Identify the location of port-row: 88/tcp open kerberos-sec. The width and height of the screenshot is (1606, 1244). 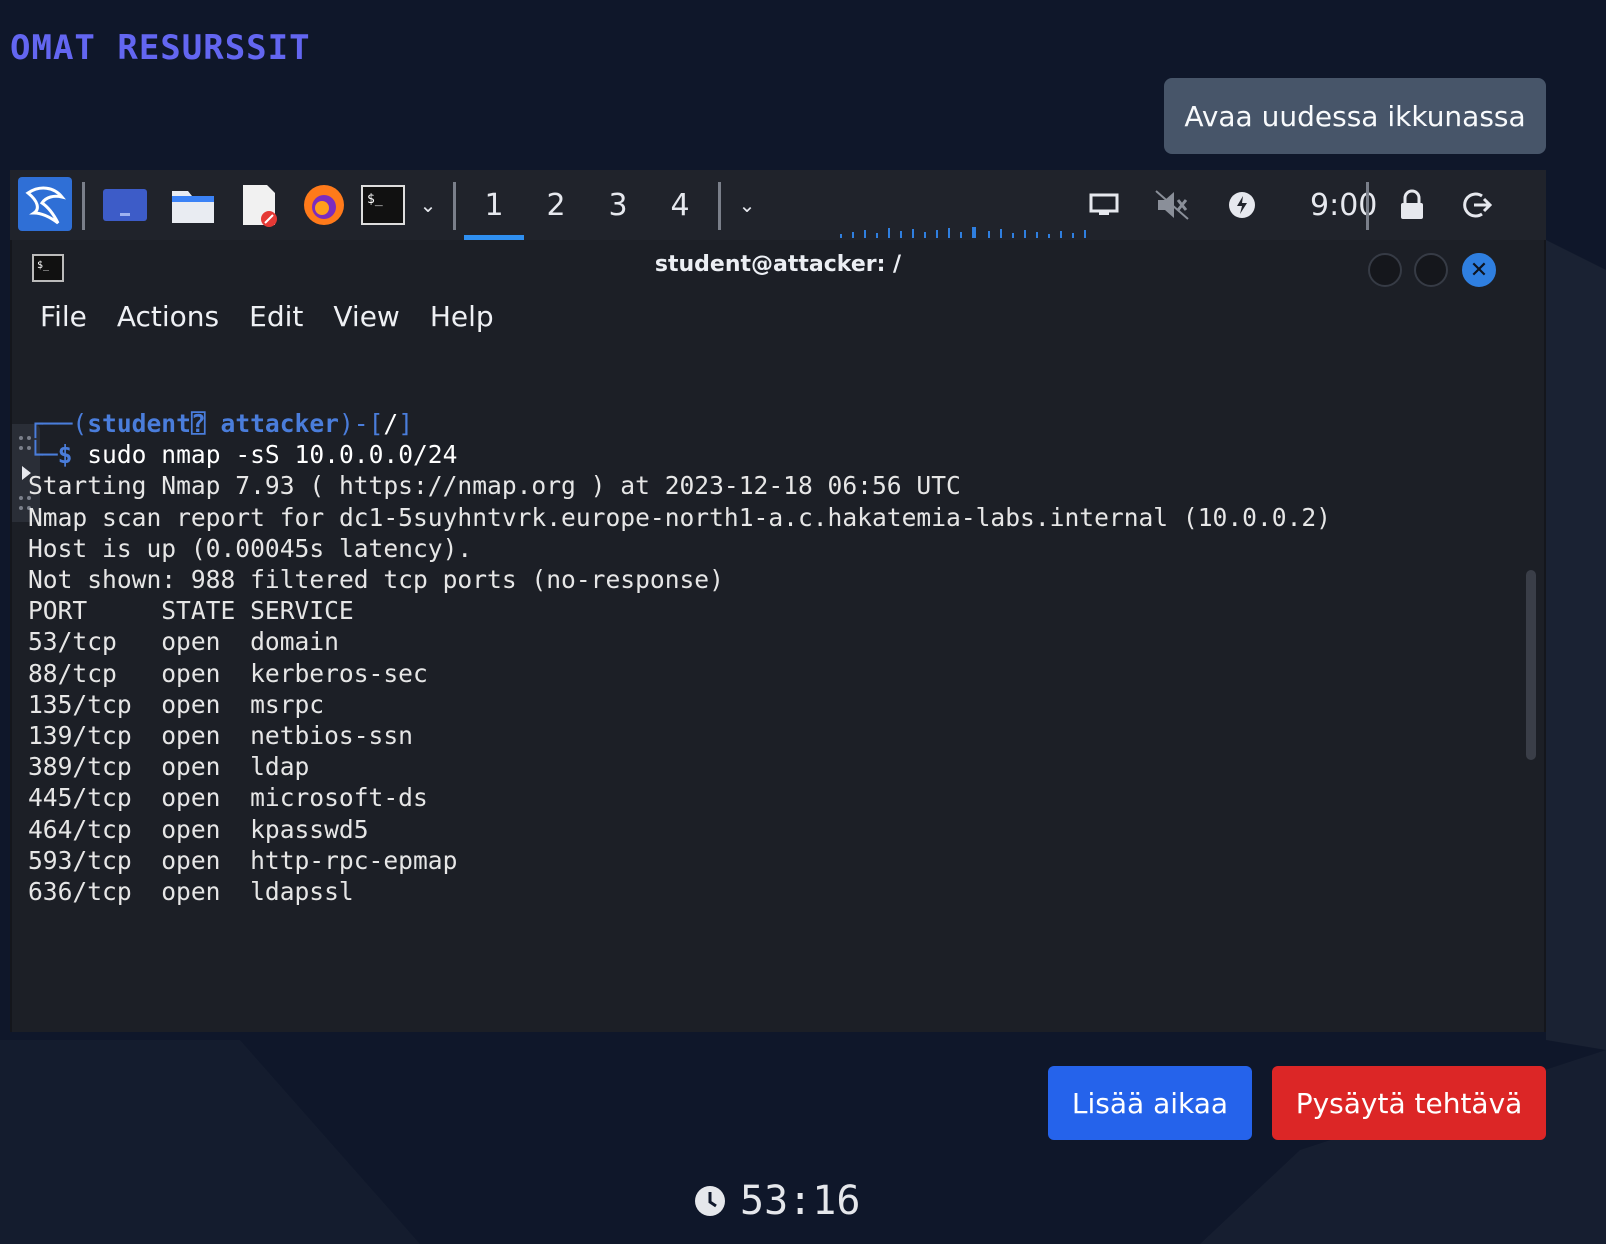
(766, 673).